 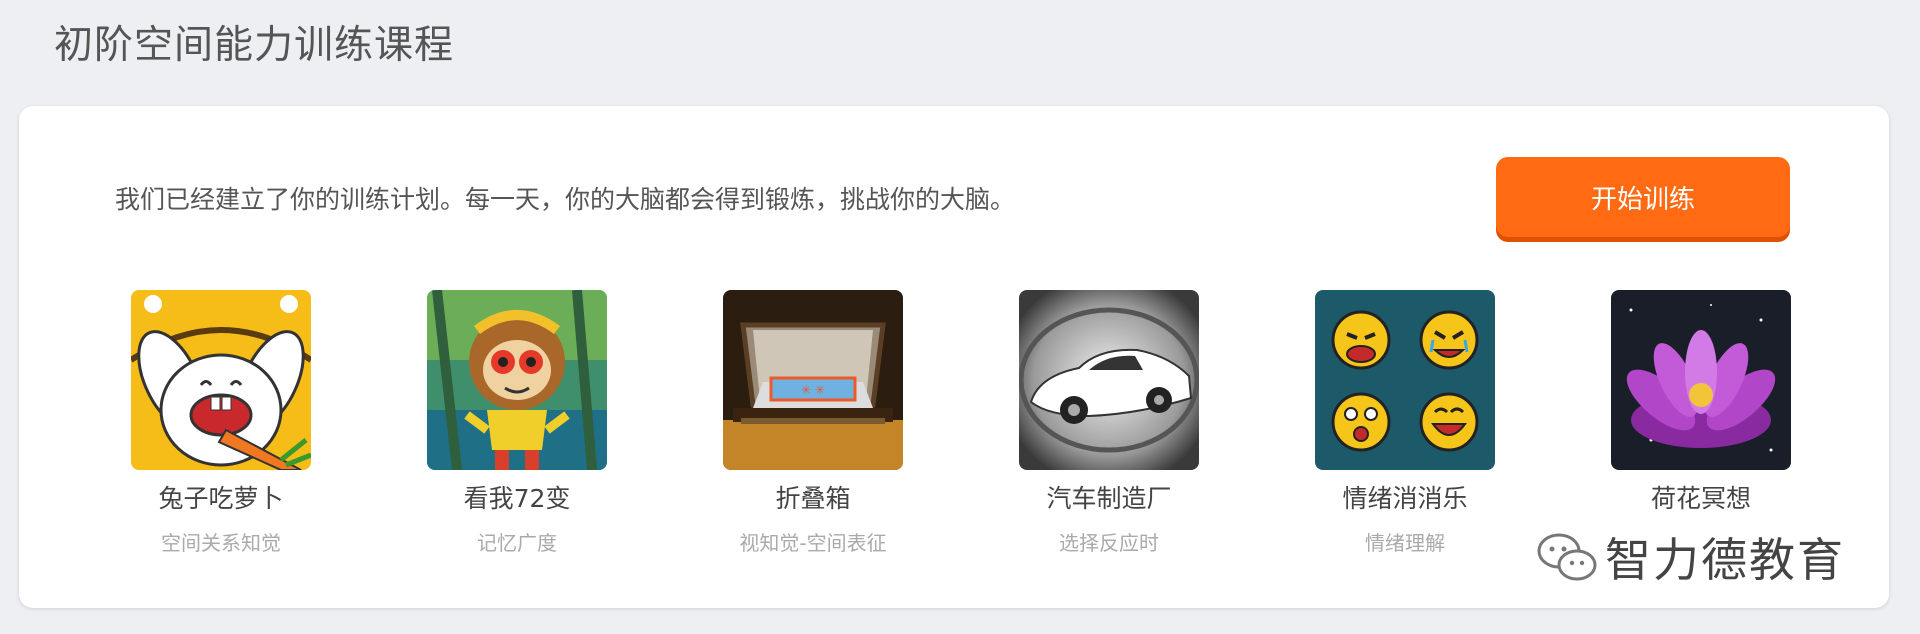 What do you see at coordinates (1405, 498) in the screenshot?
I see `game-name: 情绪消消乐` at bounding box center [1405, 498].